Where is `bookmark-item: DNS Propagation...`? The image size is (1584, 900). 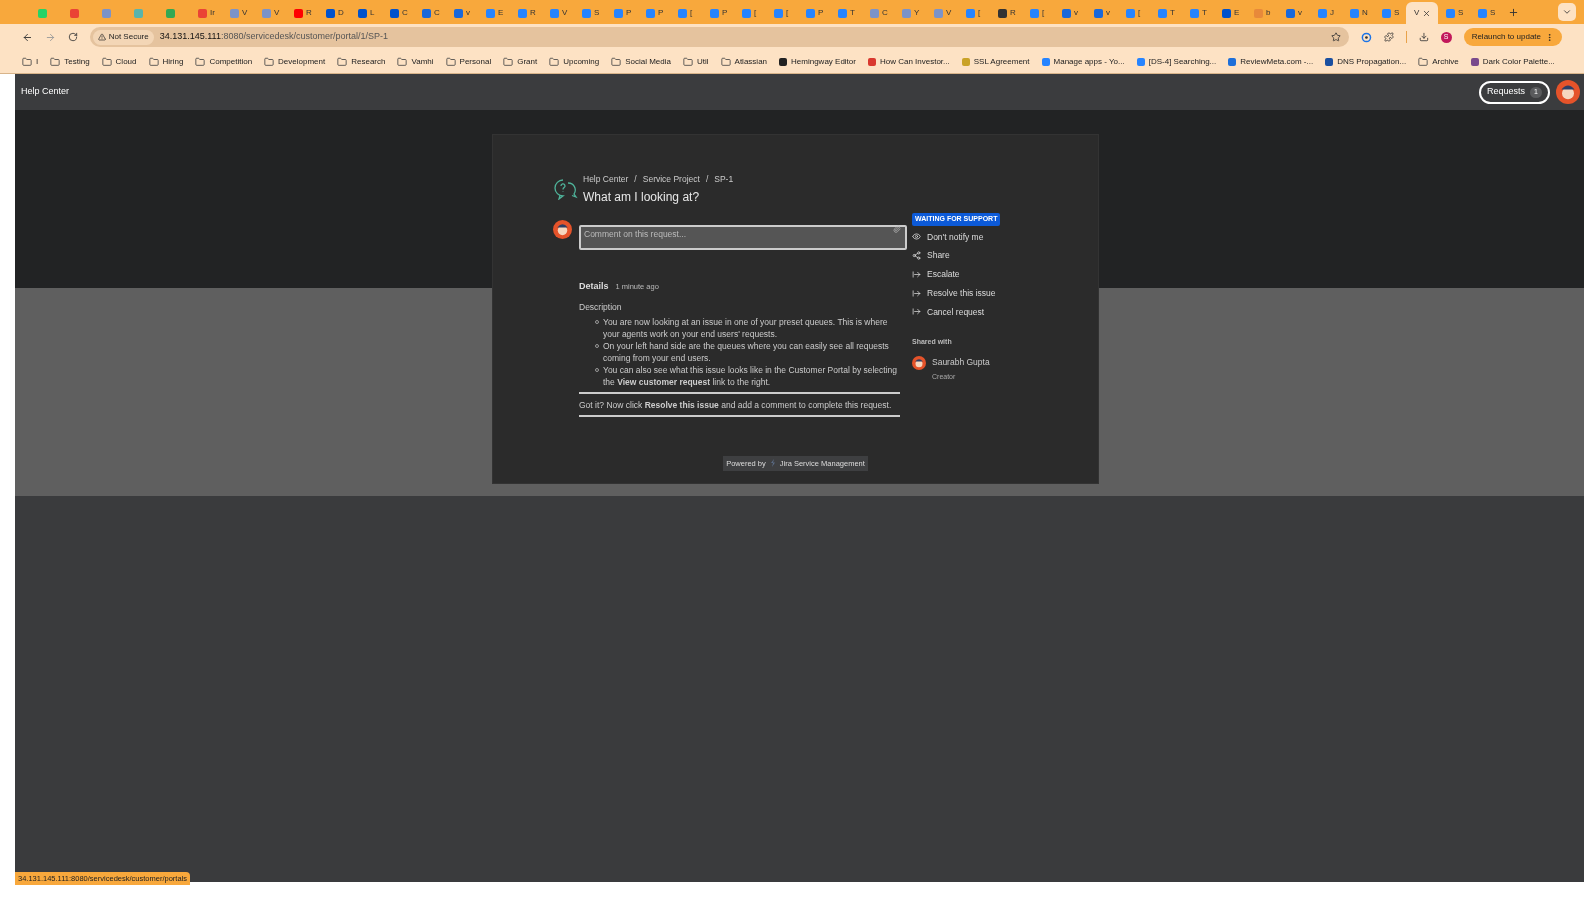
bookmark-item: DNS Propagation... is located at coordinates (1366, 61).